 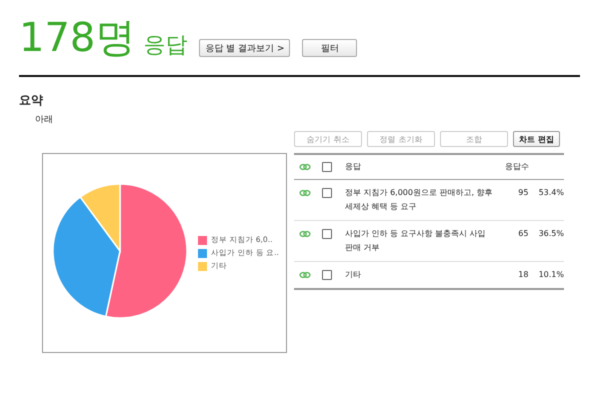 What do you see at coordinates (517, 167) in the screenshot?
I see `column-header: 응답수` at bounding box center [517, 167].